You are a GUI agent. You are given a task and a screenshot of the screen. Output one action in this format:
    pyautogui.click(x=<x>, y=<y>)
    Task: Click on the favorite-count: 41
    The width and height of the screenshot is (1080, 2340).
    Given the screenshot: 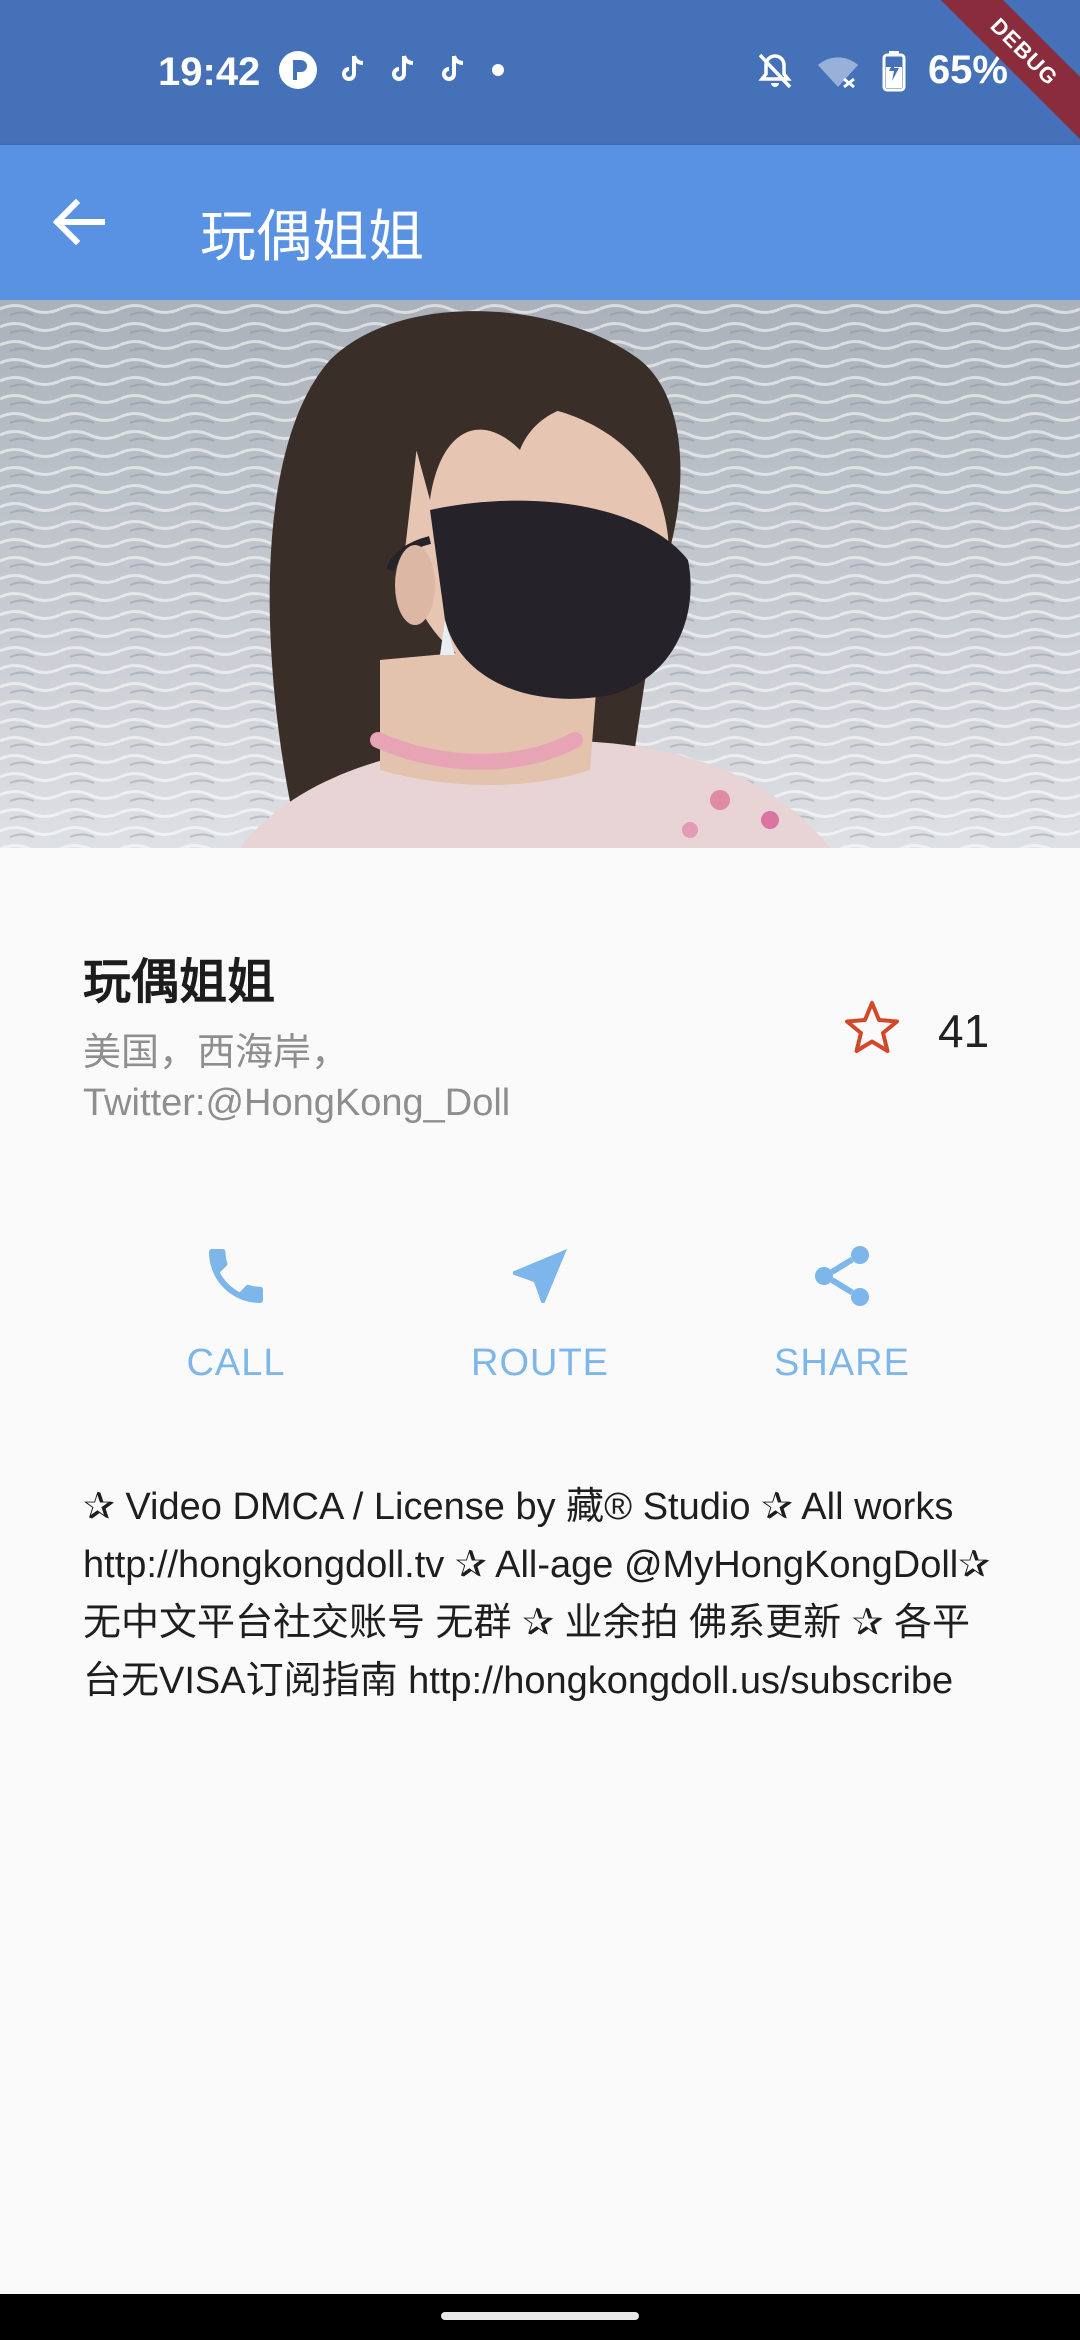 What is the action you would take?
    pyautogui.click(x=964, y=1031)
    